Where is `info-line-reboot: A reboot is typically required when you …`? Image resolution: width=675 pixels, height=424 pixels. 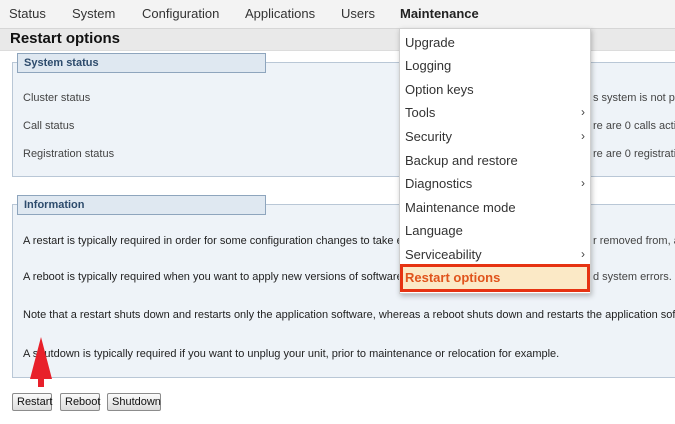
info-line-reboot: A reboot is typically required when you … is located at coordinates (213, 277).